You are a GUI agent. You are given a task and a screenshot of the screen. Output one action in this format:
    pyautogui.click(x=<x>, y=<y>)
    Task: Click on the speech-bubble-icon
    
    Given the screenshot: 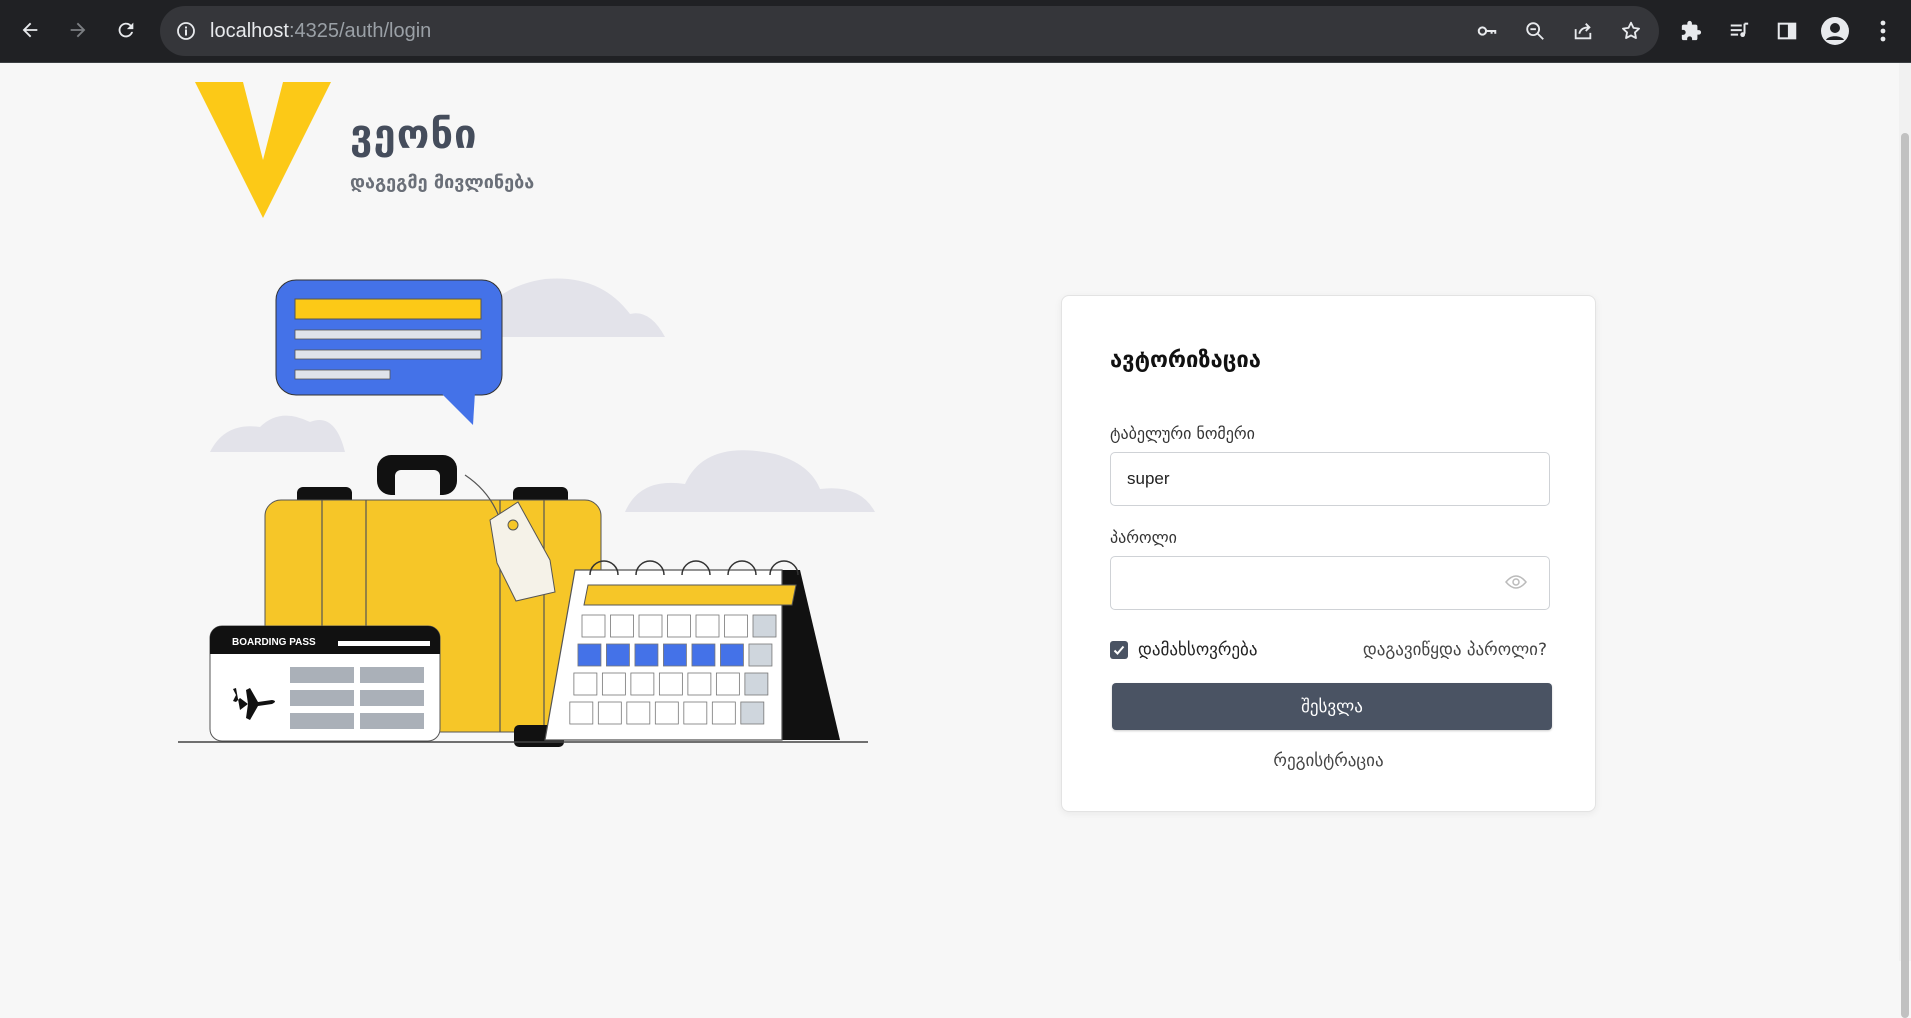 What is the action you would take?
    pyautogui.click(x=389, y=352)
    